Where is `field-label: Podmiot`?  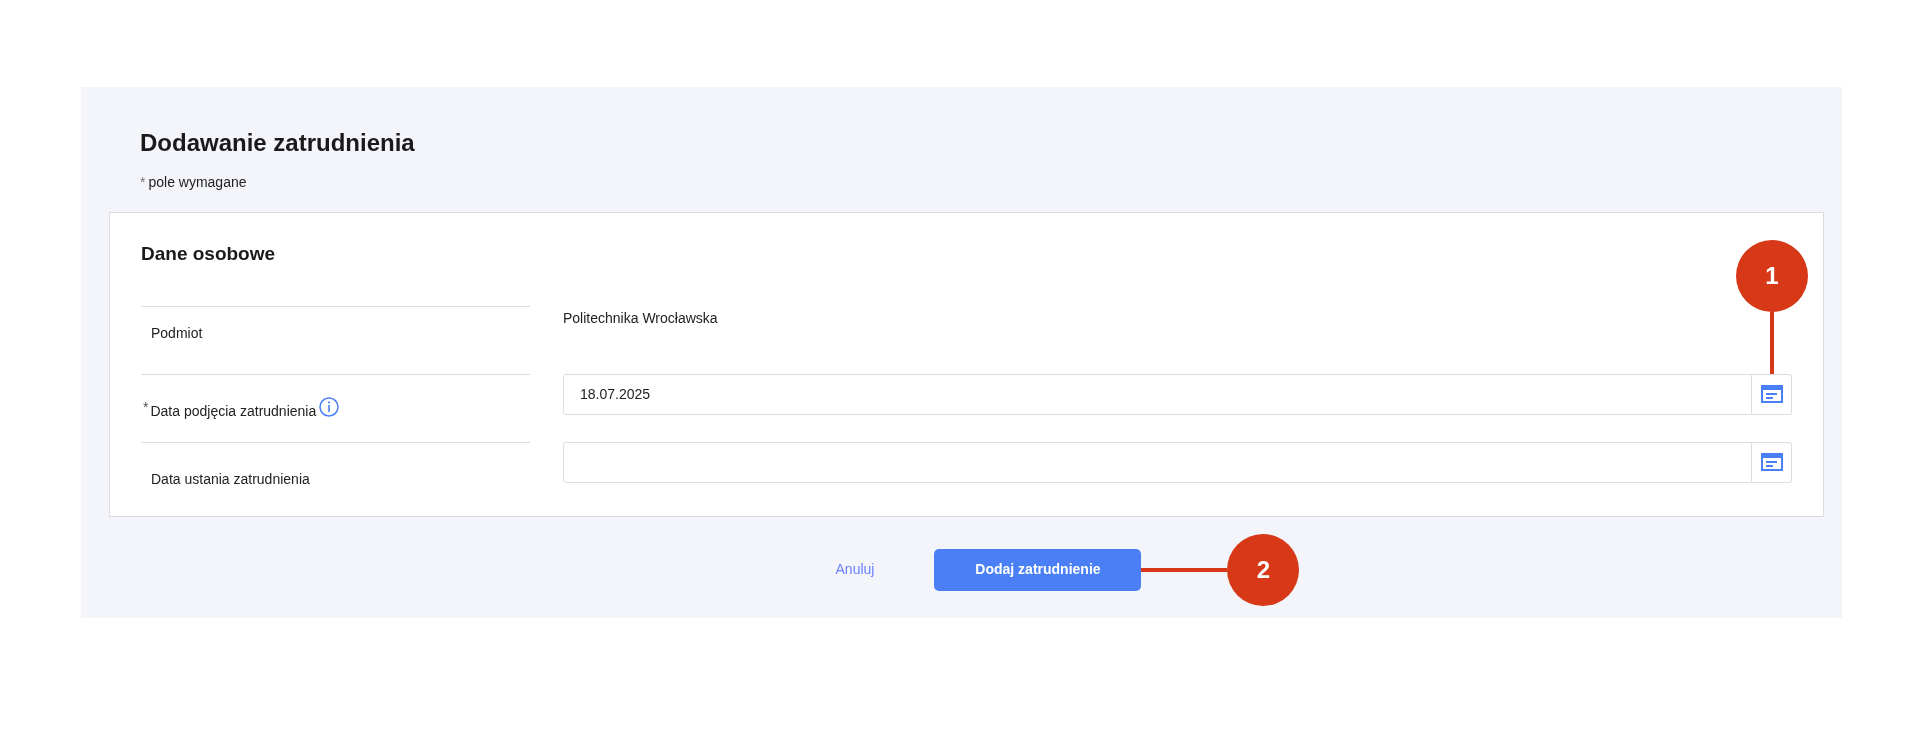 field-label: Podmiot is located at coordinates (177, 333).